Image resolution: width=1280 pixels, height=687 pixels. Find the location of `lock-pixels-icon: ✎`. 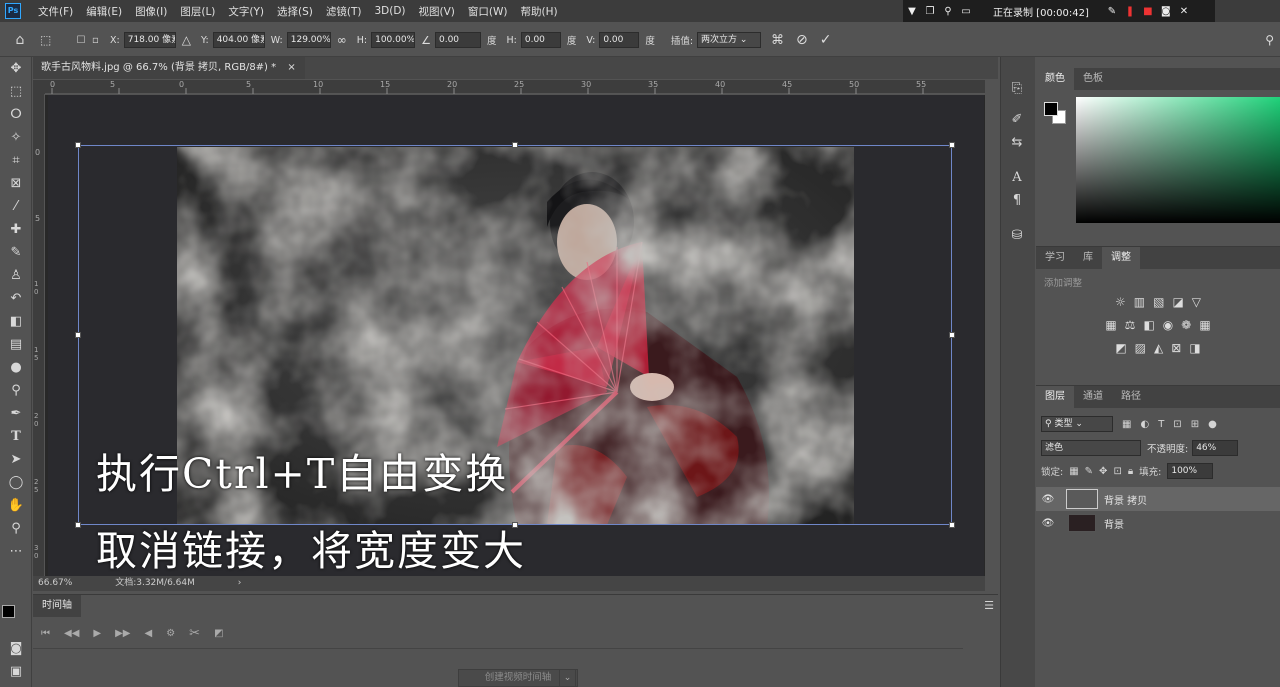

lock-pixels-icon: ✎ is located at coordinates (1089, 471).